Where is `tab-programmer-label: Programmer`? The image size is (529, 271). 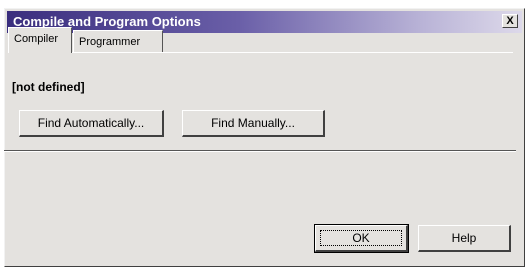 tab-programmer-label: Programmer is located at coordinates (110, 42).